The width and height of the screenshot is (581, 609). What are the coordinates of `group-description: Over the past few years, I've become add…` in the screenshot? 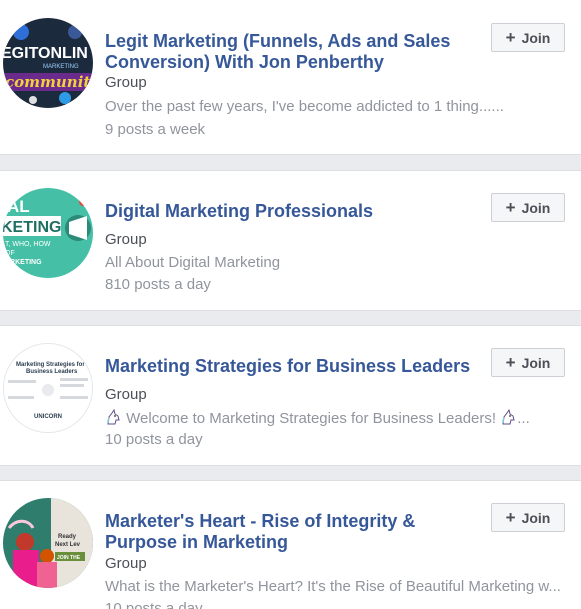 It's located at (304, 106).